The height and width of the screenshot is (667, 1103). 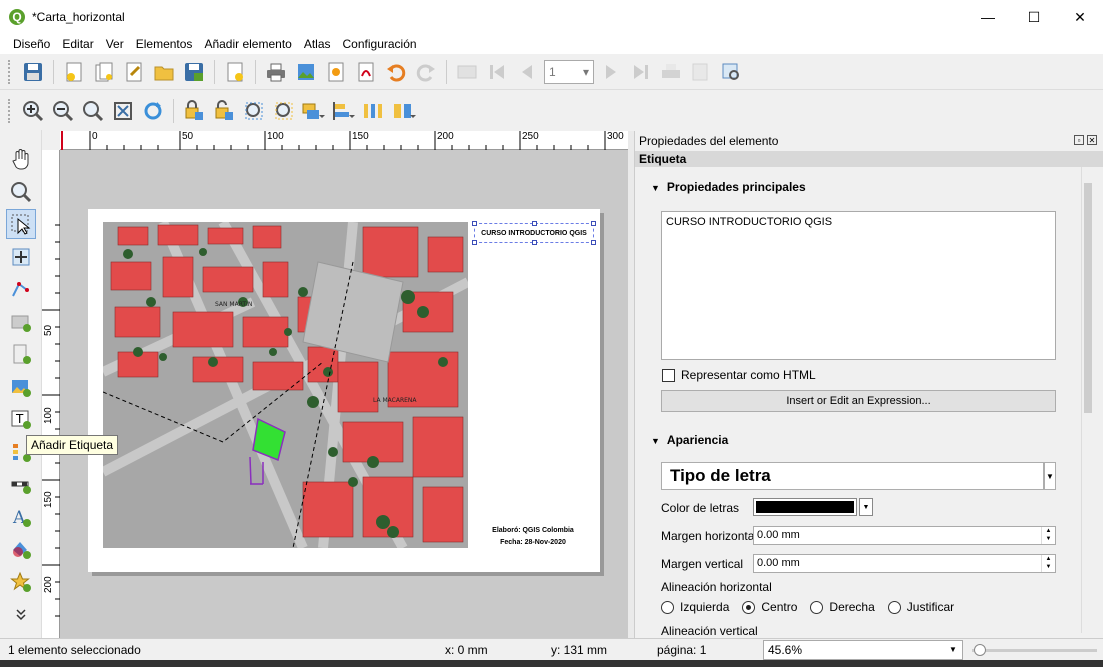 I want to click on font-color-button, so click(x=805, y=507).